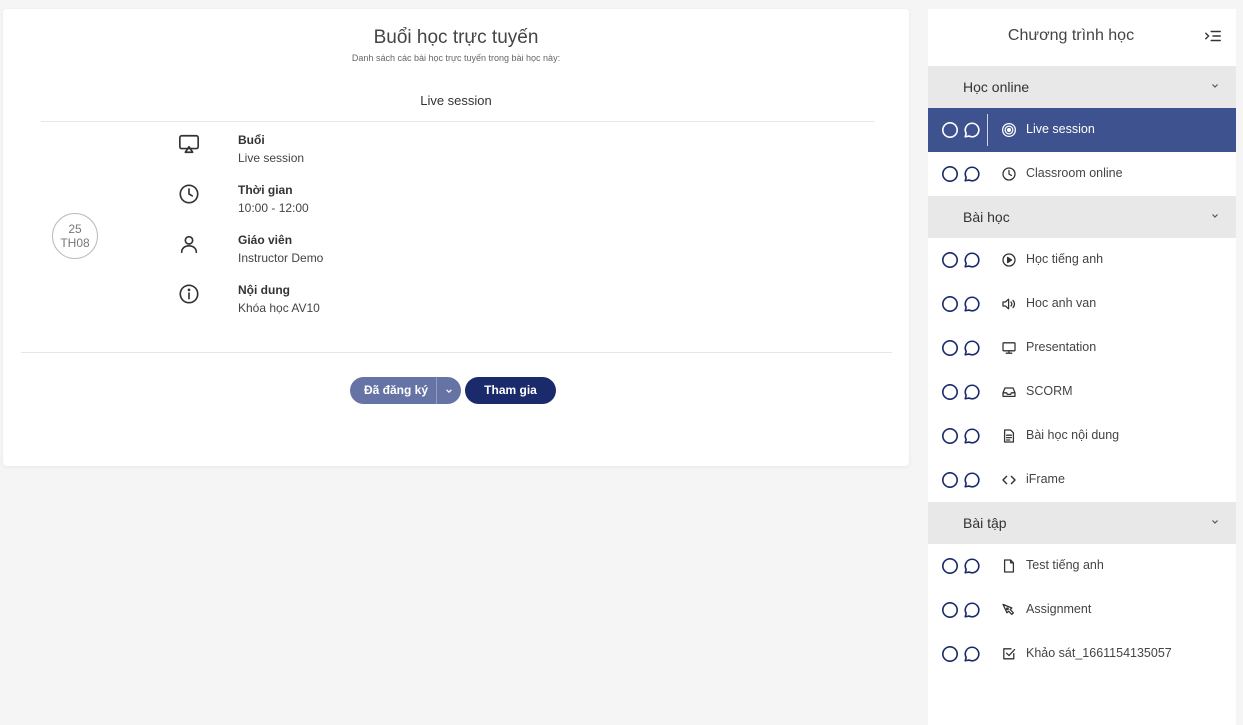 The width and height of the screenshot is (1243, 725). Describe the element at coordinates (1009, 436) in the screenshot. I see `document-icon` at that location.